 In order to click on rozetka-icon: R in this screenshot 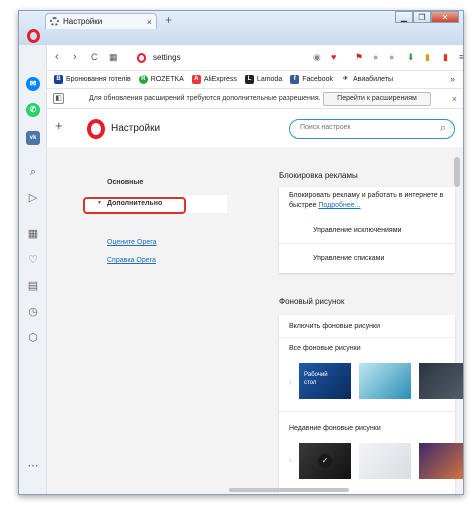, I will do `click(143, 79)`.